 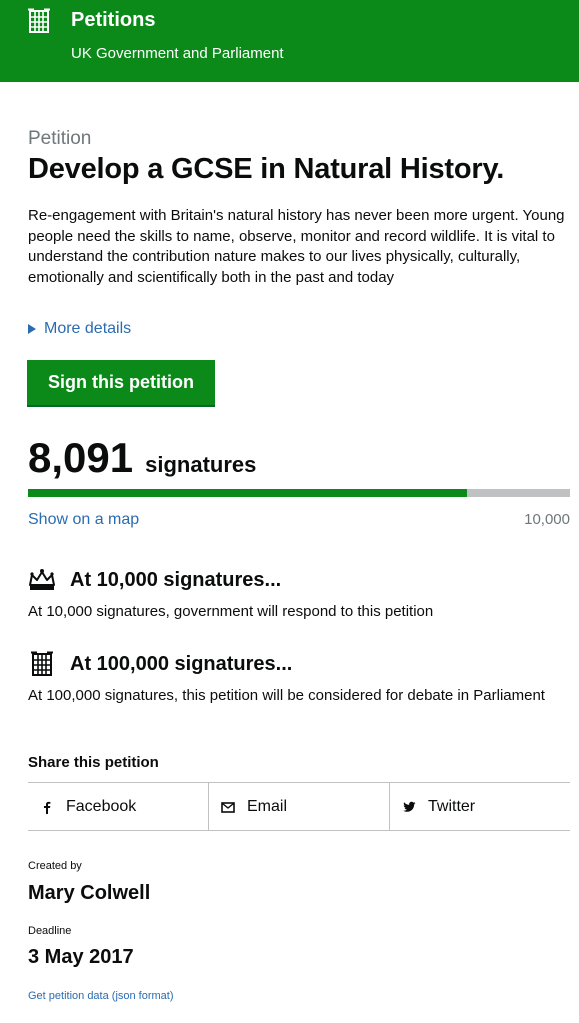 What do you see at coordinates (247, 493) in the screenshot?
I see `signature-progress-fill` at bounding box center [247, 493].